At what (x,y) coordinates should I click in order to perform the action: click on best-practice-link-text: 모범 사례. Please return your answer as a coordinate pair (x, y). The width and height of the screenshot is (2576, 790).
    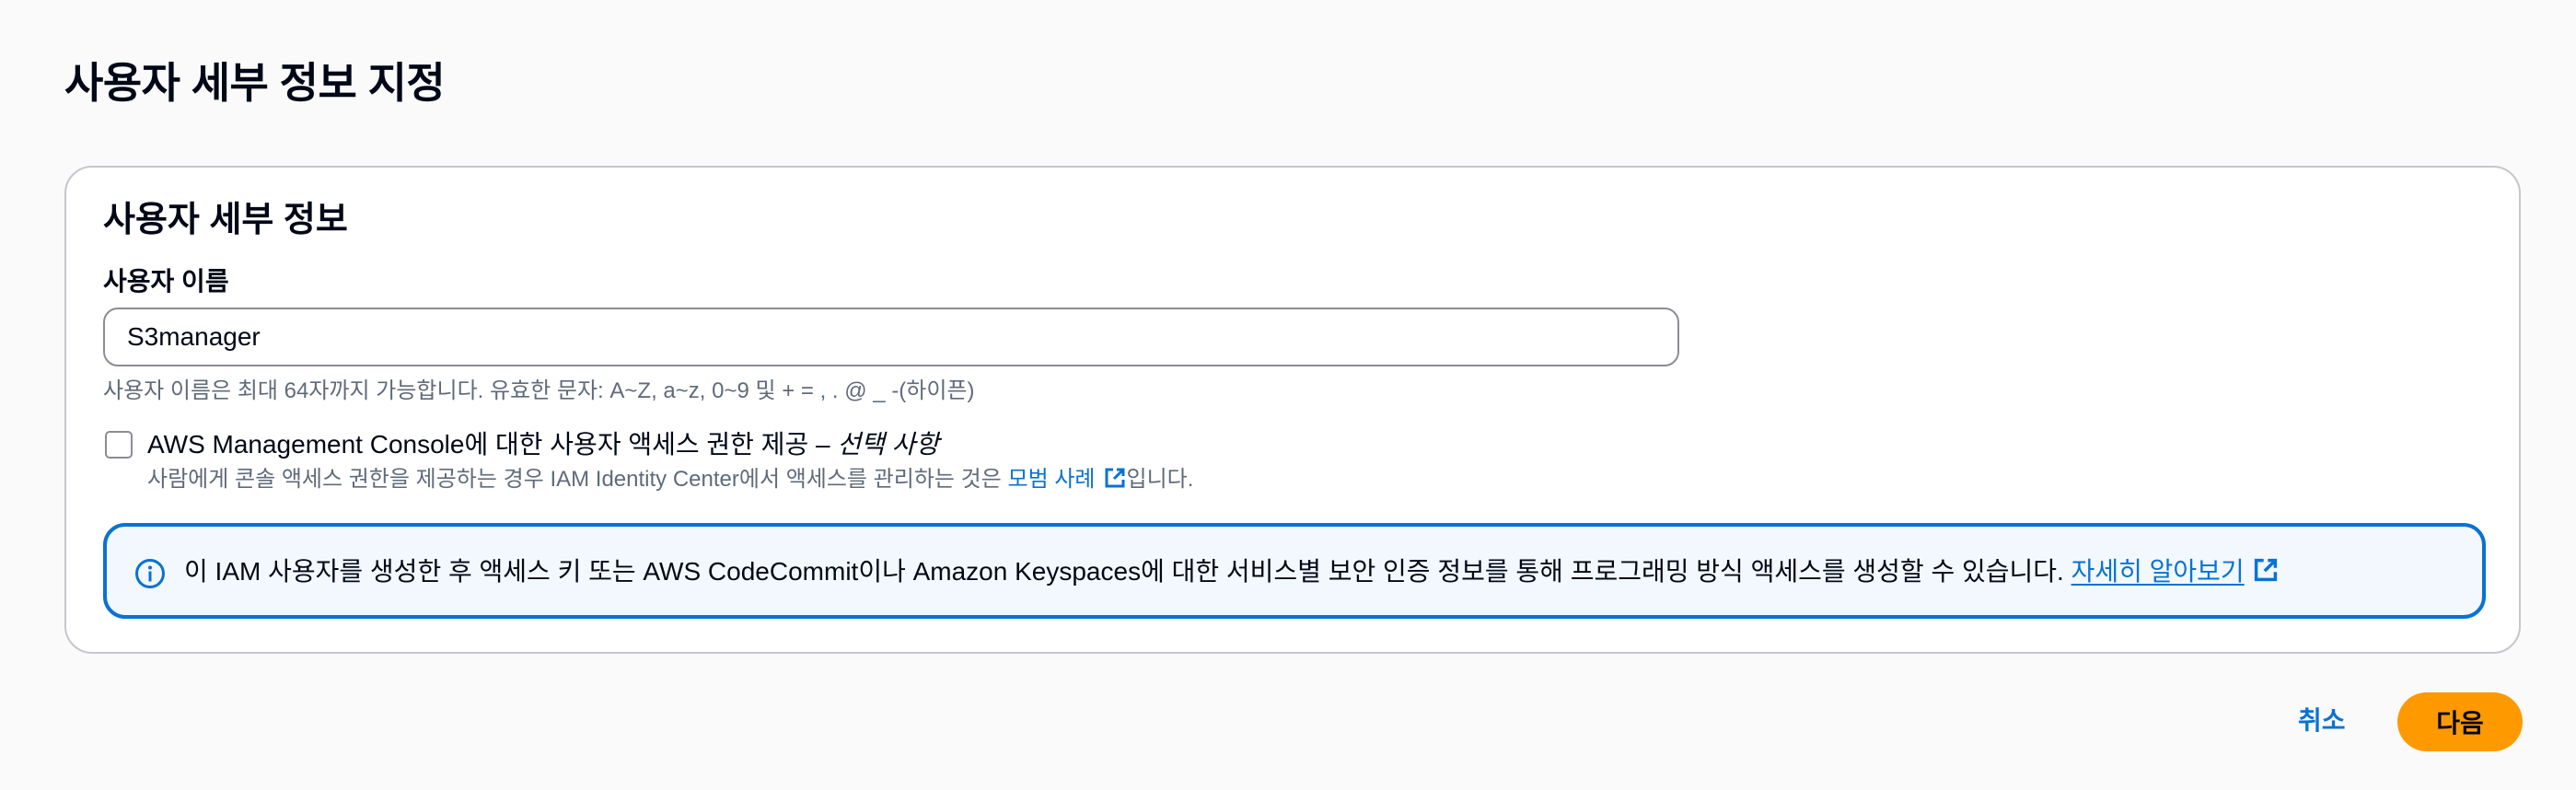
    Looking at the image, I should click on (1051, 479).